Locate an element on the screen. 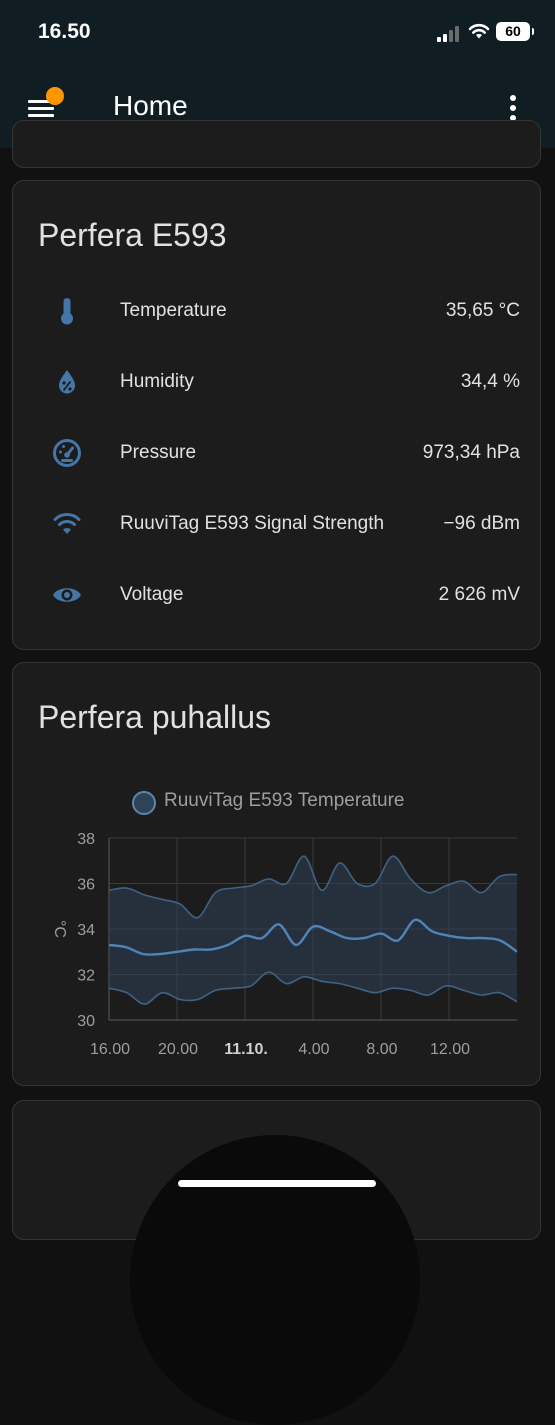 This screenshot has height=1425, width=555. chart-card-title: Perfera puhallus is located at coordinates (155, 717).